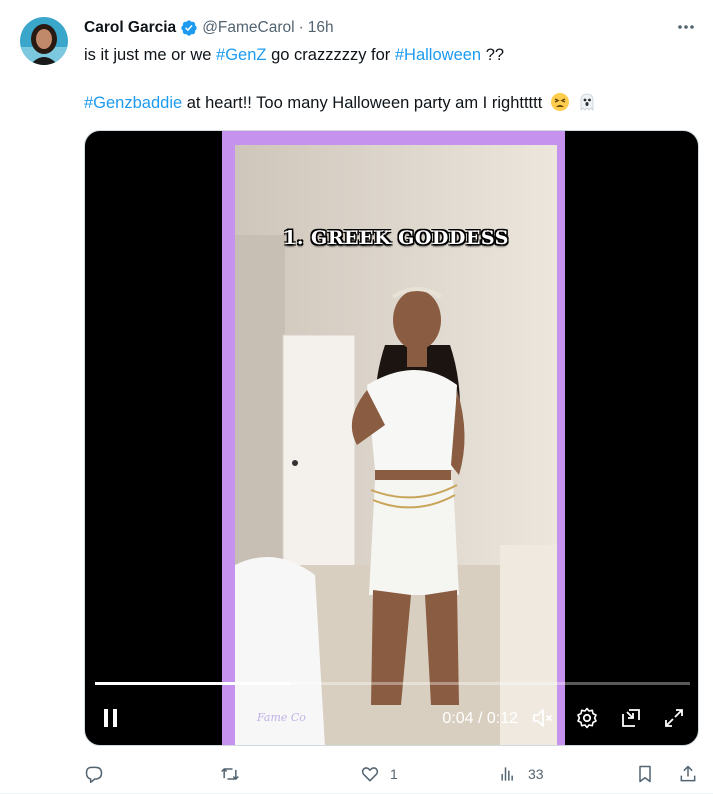  Describe the element at coordinates (330, 55) in the screenshot. I see `tweet-text: go crazzzzzy for` at that location.